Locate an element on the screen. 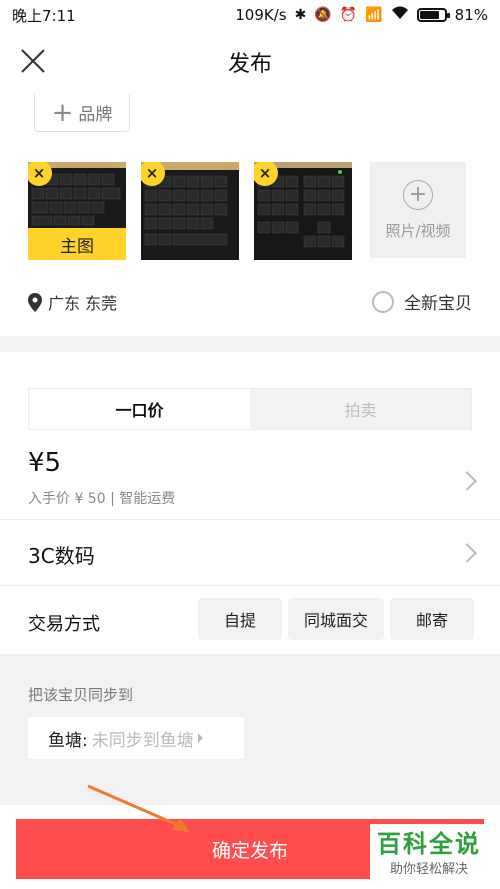  status-bar: 晚上7:11 109K/s ✱ 🔕 ⏰ 📶 81% is located at coordinates (250, 15).